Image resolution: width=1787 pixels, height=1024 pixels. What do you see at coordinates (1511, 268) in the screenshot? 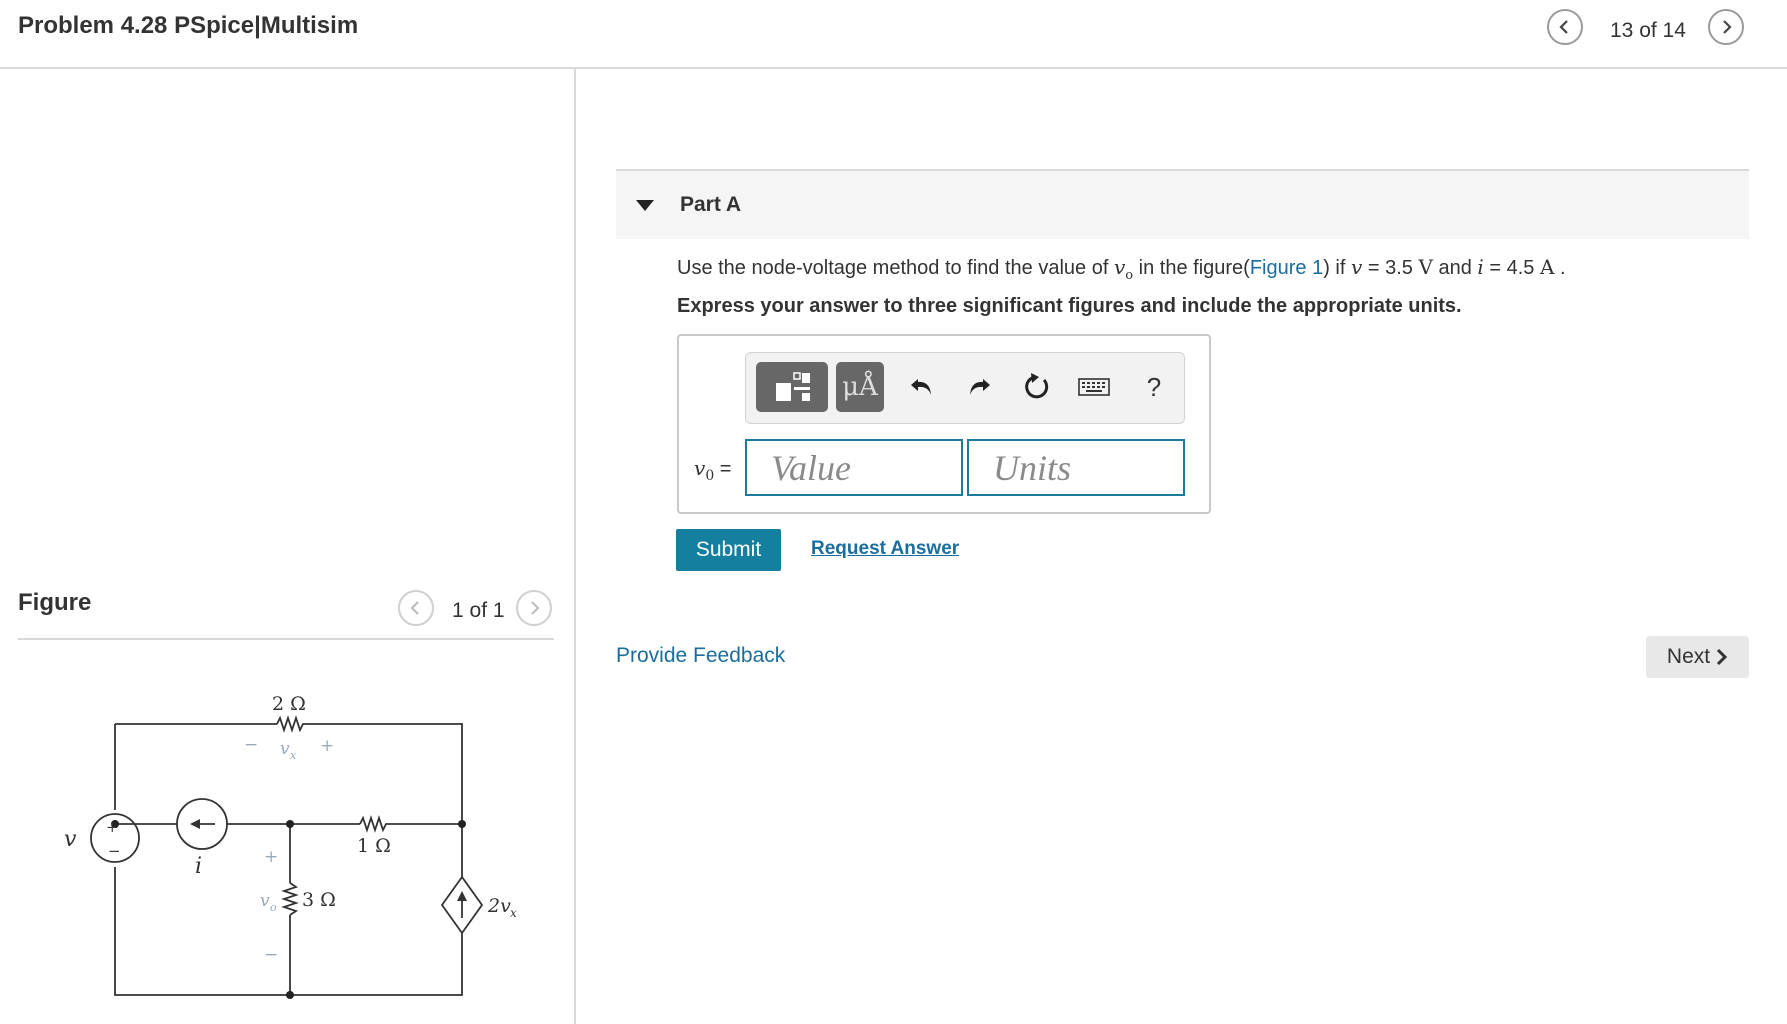
I see `question-eq2: = 4.5` at bounding box center [1511, 268].